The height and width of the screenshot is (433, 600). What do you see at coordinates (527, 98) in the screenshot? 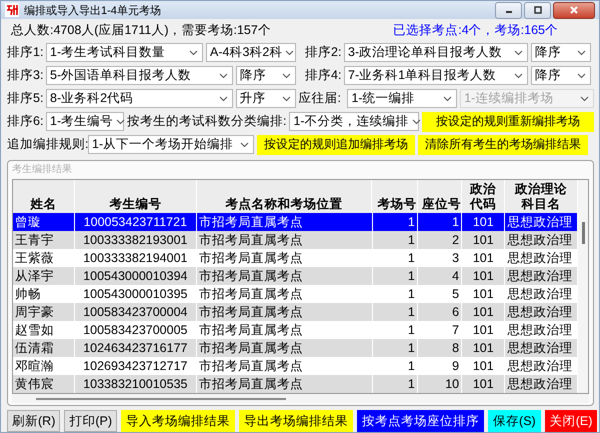
I see `dropdown: 1-连续编排考场` at bounding box center [527, 98].